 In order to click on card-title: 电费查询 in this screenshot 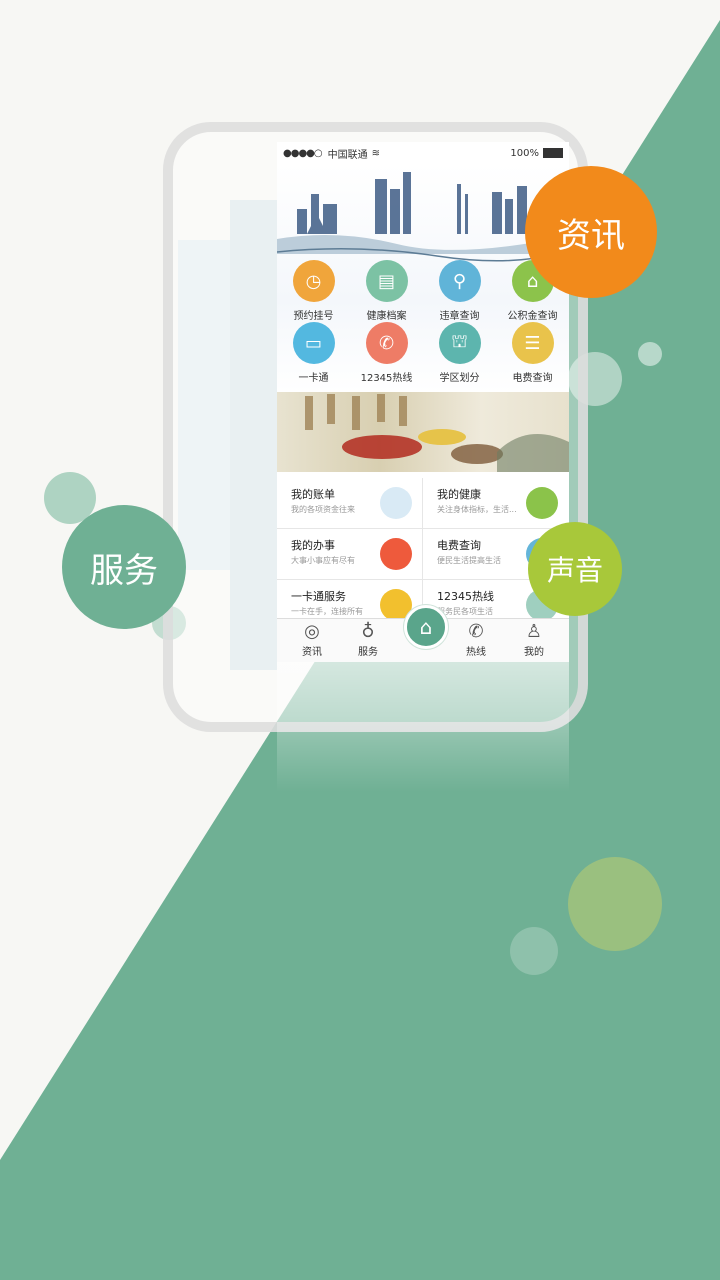, I will do `click(459, 545)`.